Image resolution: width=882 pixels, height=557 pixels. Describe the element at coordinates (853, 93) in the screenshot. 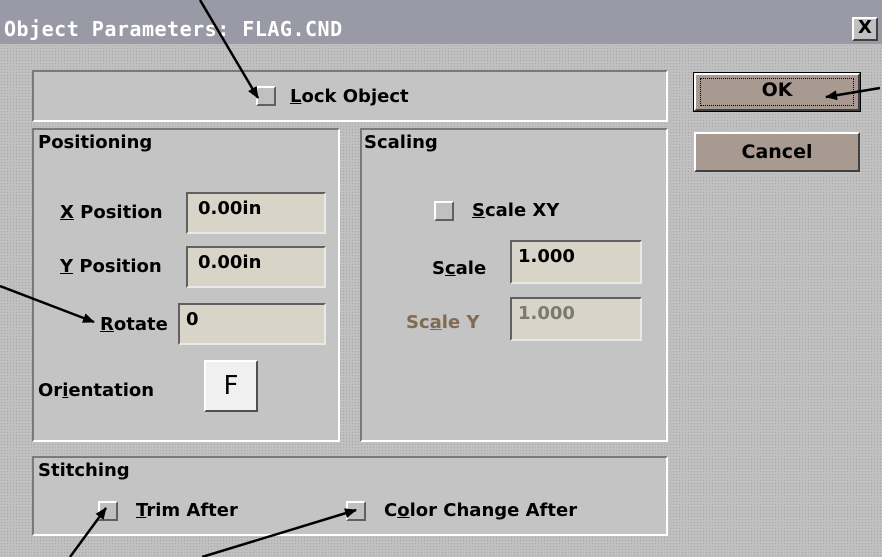

I see `arrow-to-ok` at that location.